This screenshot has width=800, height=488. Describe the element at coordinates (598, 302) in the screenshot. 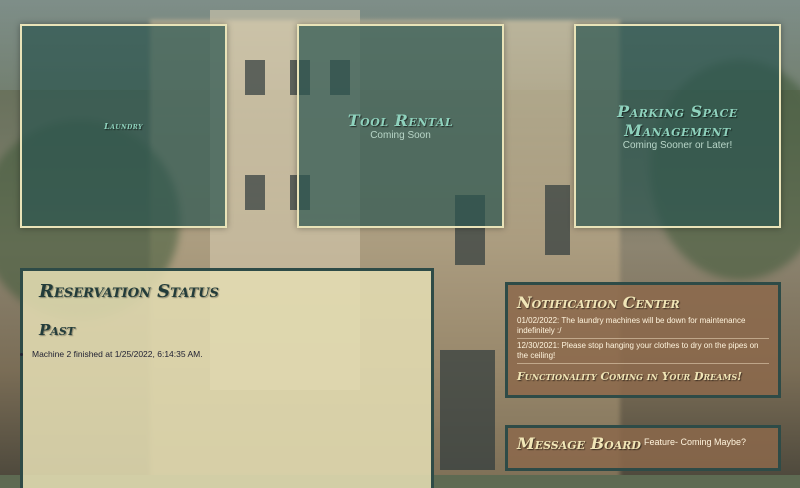

I see `notification-center-heading: Notification Center` at that location.